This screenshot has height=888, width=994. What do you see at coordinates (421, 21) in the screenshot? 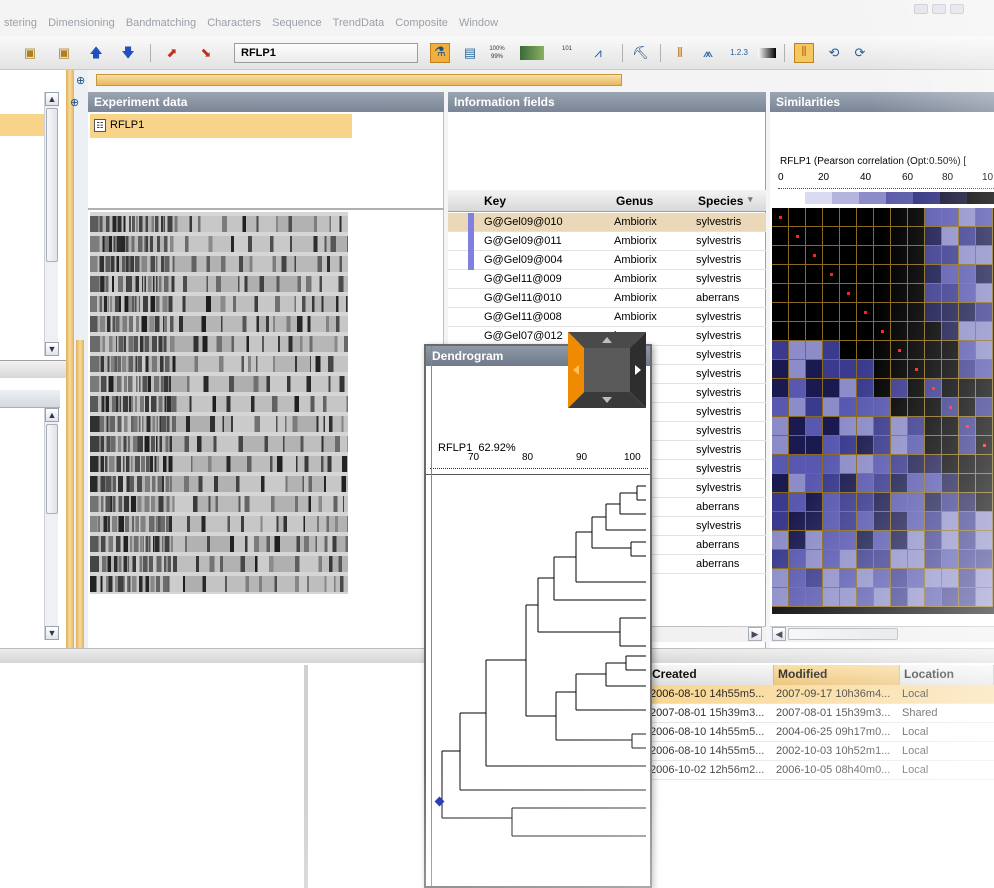
I see `menu-item-composite: Composite` at bounding box center [421, 21].